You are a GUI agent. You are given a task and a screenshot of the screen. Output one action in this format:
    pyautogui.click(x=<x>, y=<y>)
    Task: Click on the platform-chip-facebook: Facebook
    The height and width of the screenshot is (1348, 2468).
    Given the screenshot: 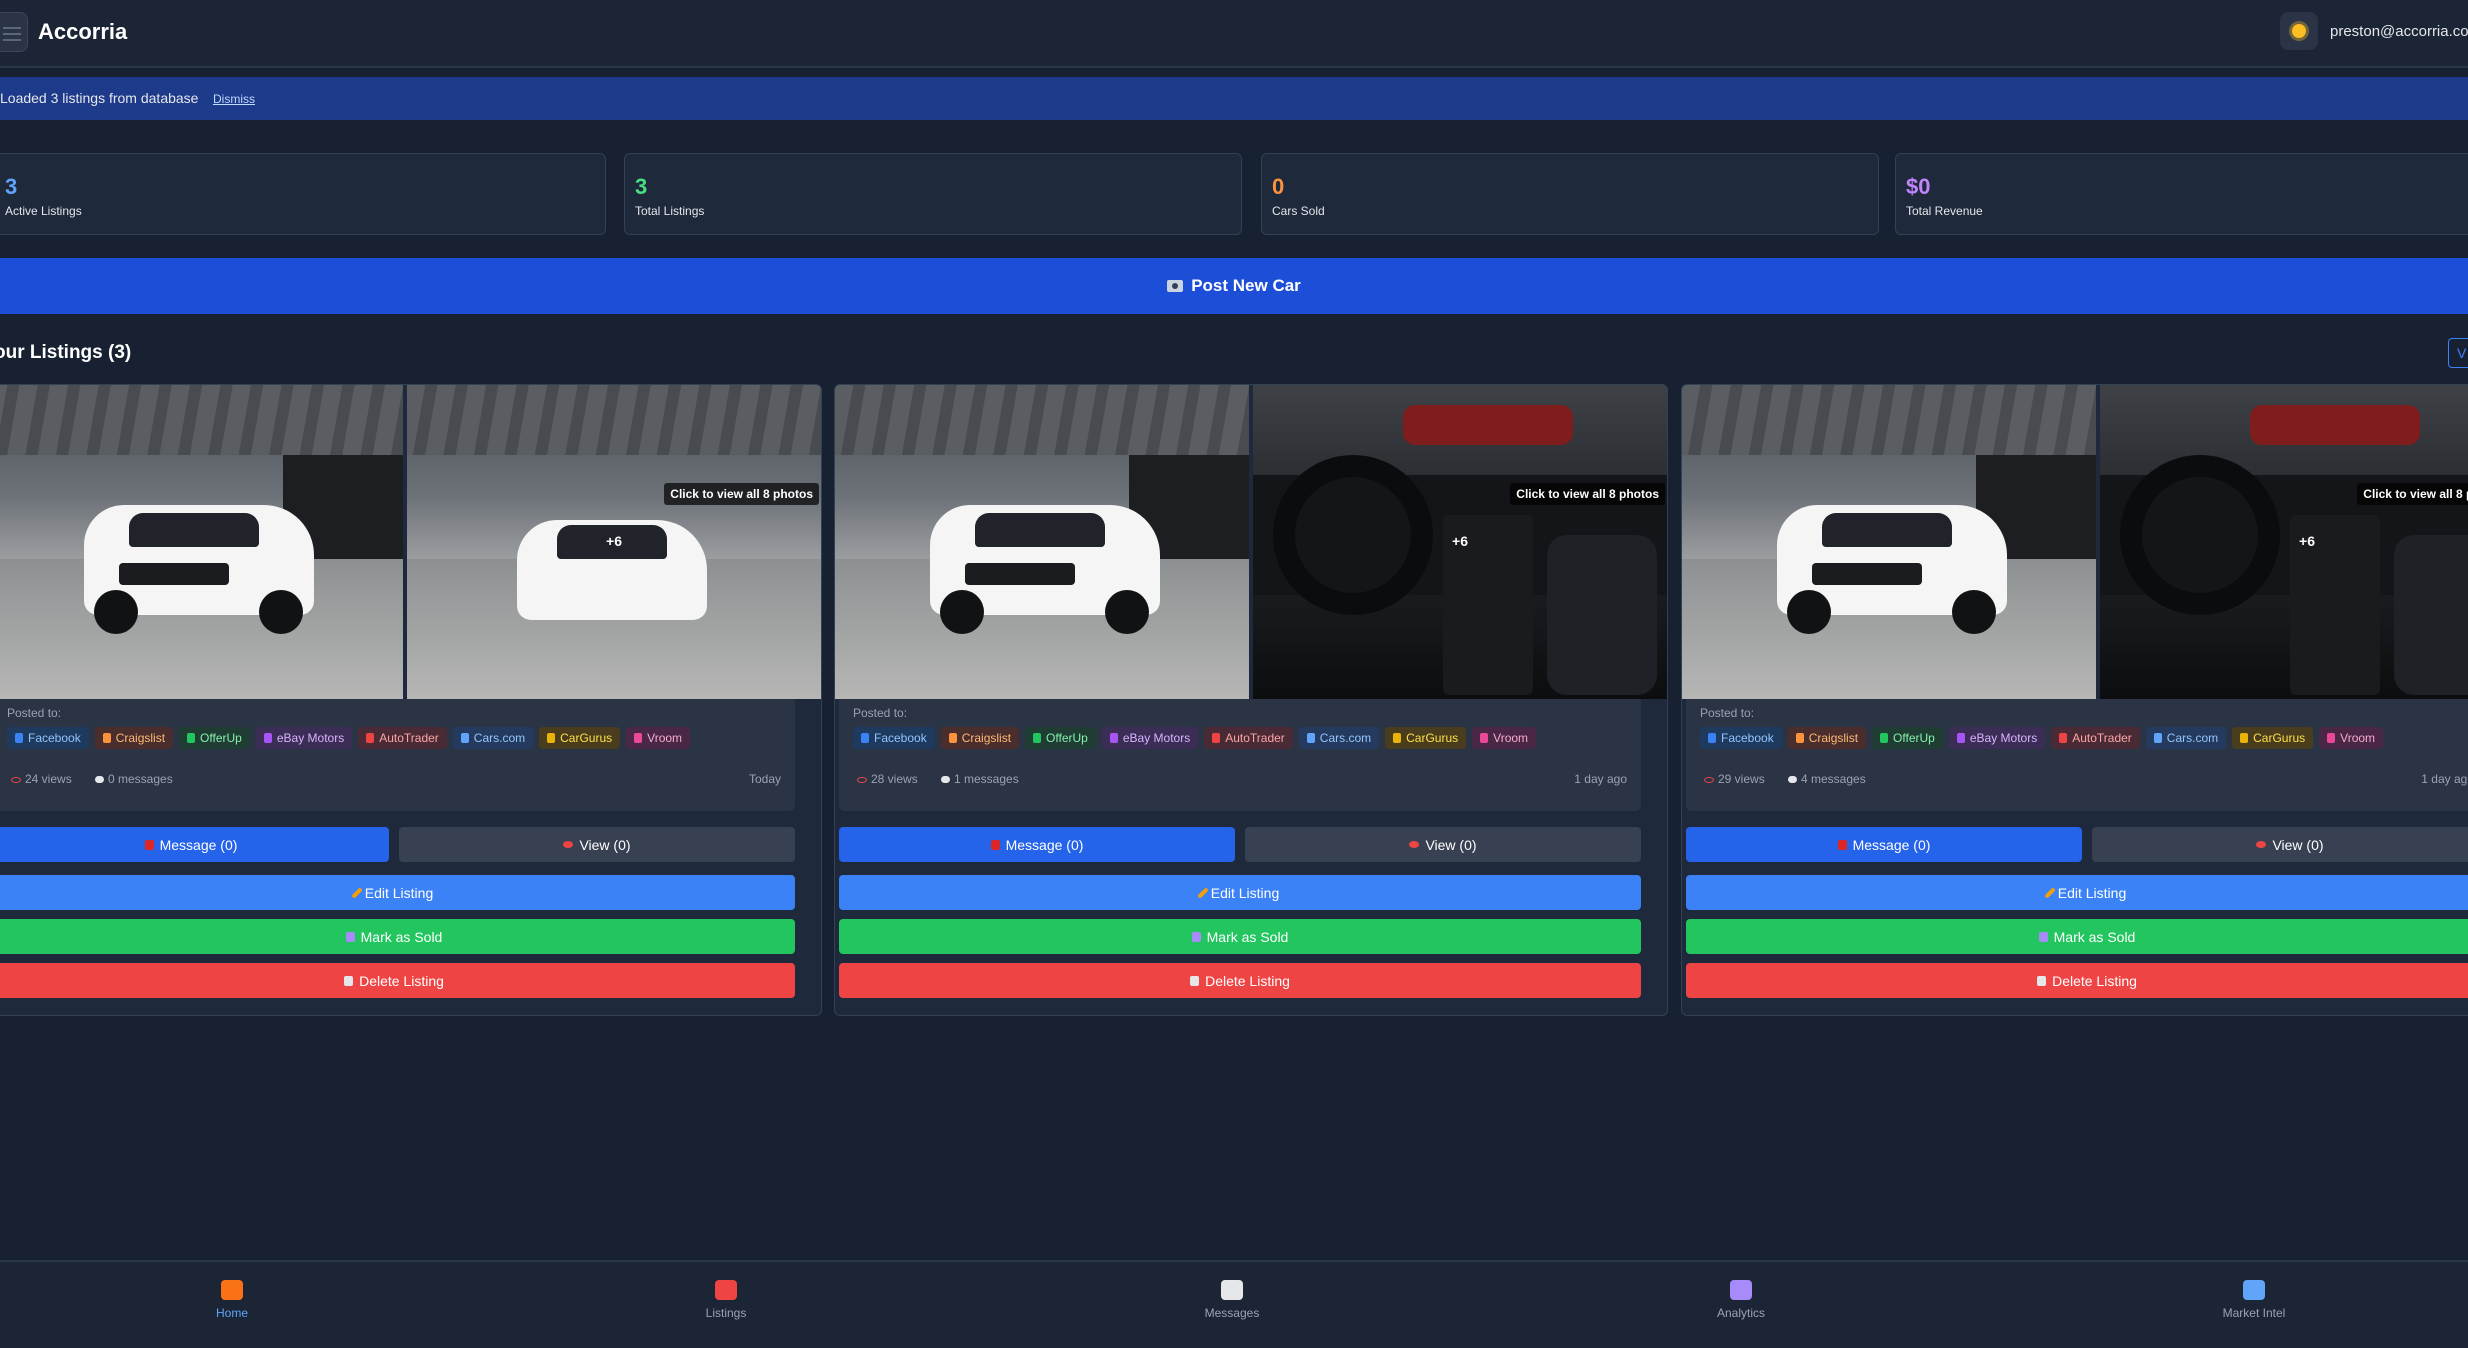 What is the action you would take?
    pyautogui.click(x=894, y=738)
    